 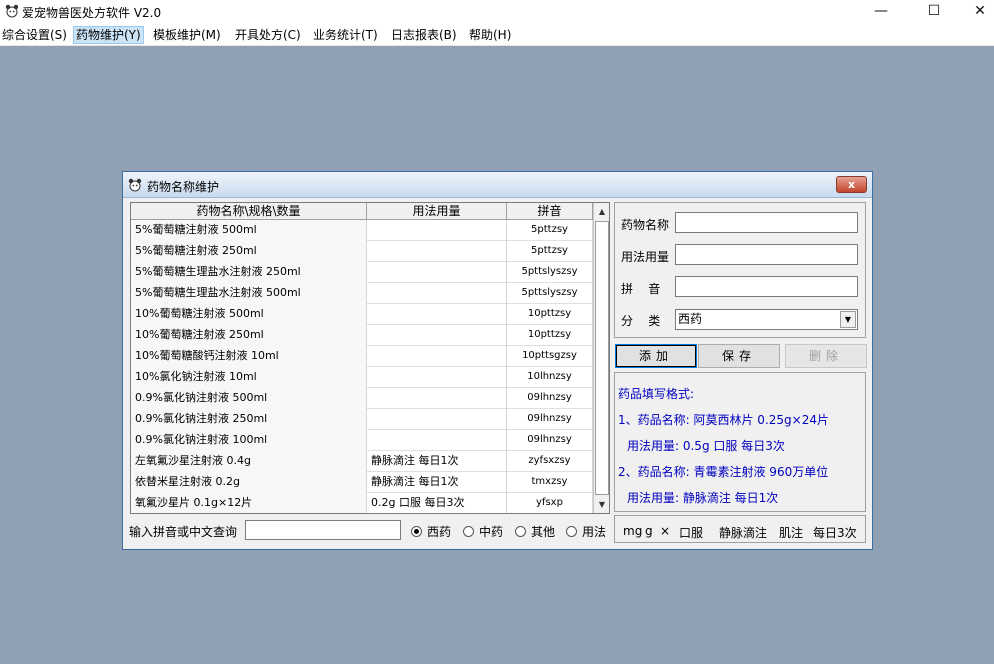 I want to click on close-button: ✕, so click(x=975, y=12).